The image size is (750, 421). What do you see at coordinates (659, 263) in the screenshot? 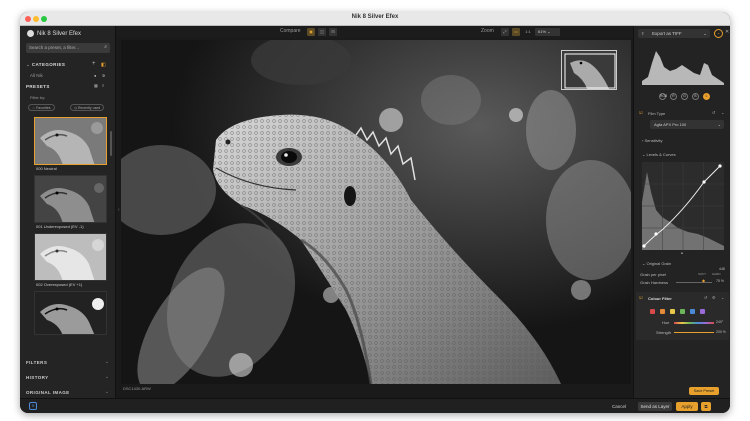
I see `original-grain-label: Original Grain` at bounding box center [659, 263].